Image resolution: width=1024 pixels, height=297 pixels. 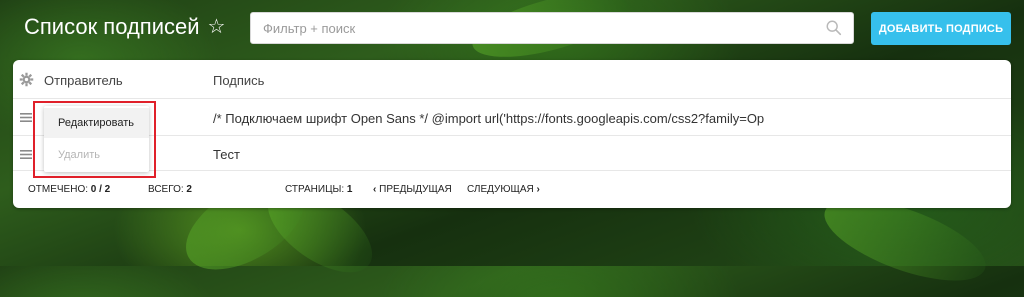 What do you see at coordinates (83, 80) in the screenshot?
I see `column-header-sender: Отправитель` at bounding box center [83, 80].